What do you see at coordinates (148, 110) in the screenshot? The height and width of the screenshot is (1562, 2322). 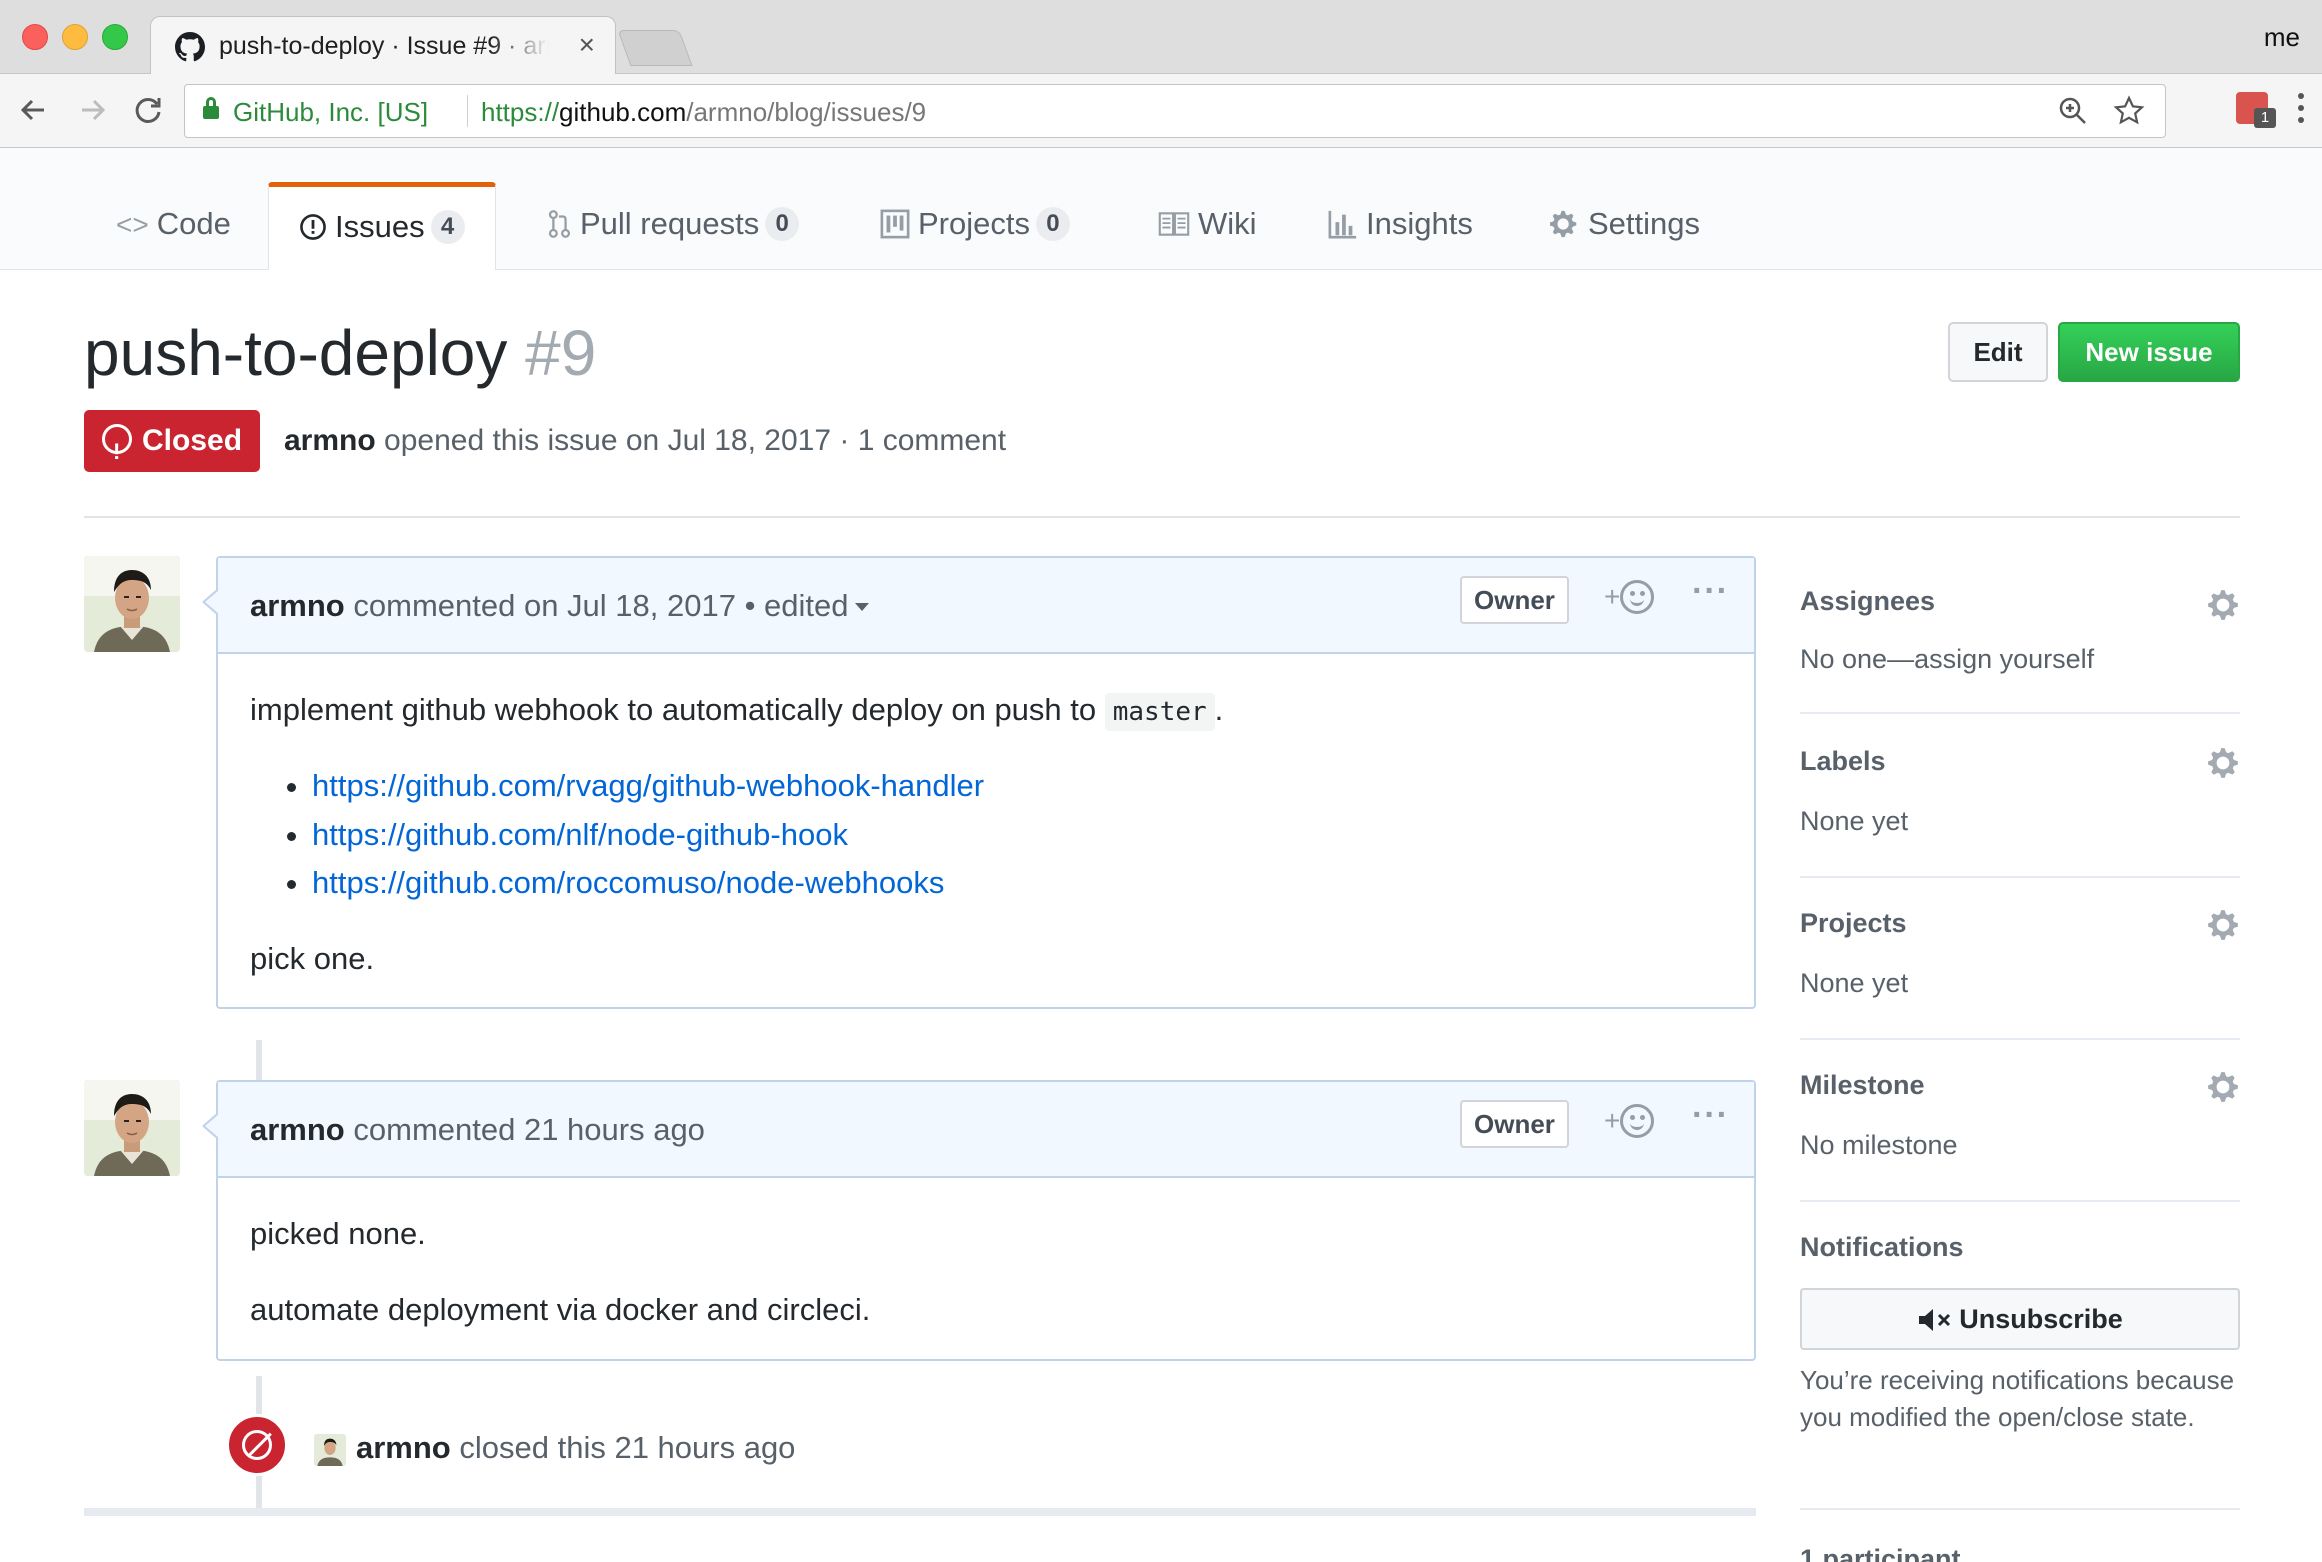 I see `reload-icon` at bounding box center [148, 110].